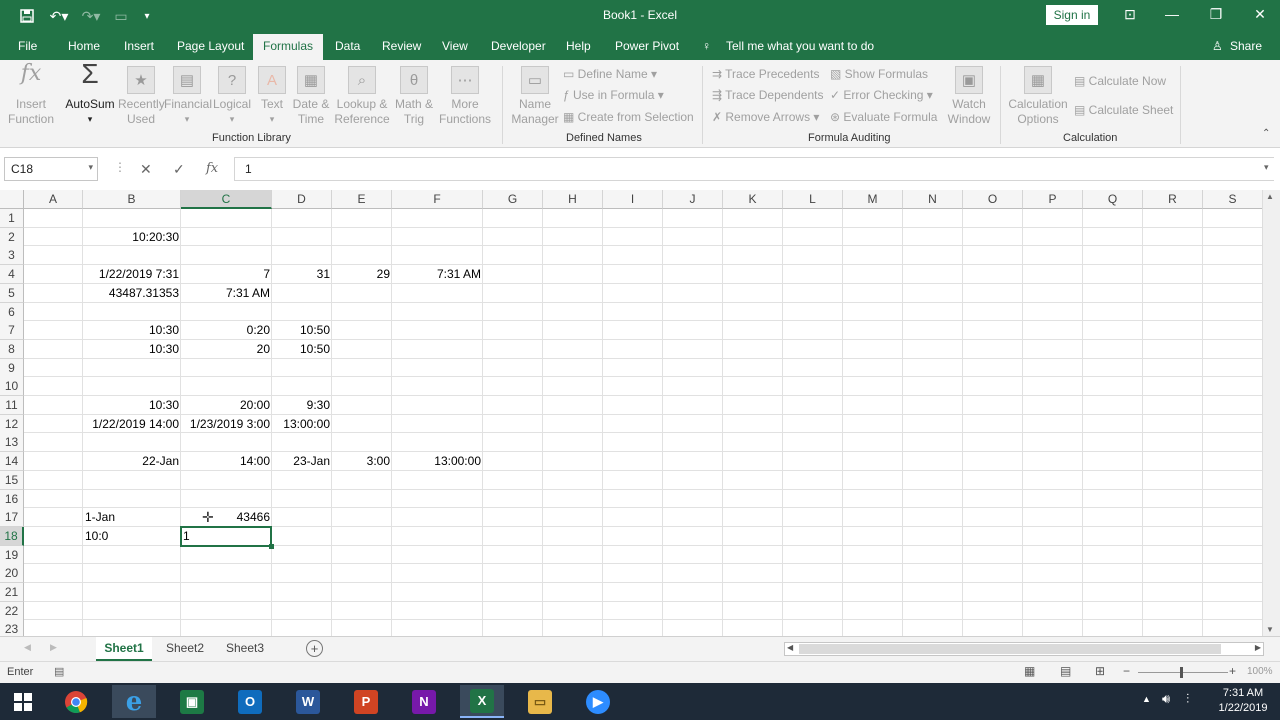  Describe the element at coordinates (414, 96) in the screenshot. I see `math-trig-button: θ Math & Trig` at that location.